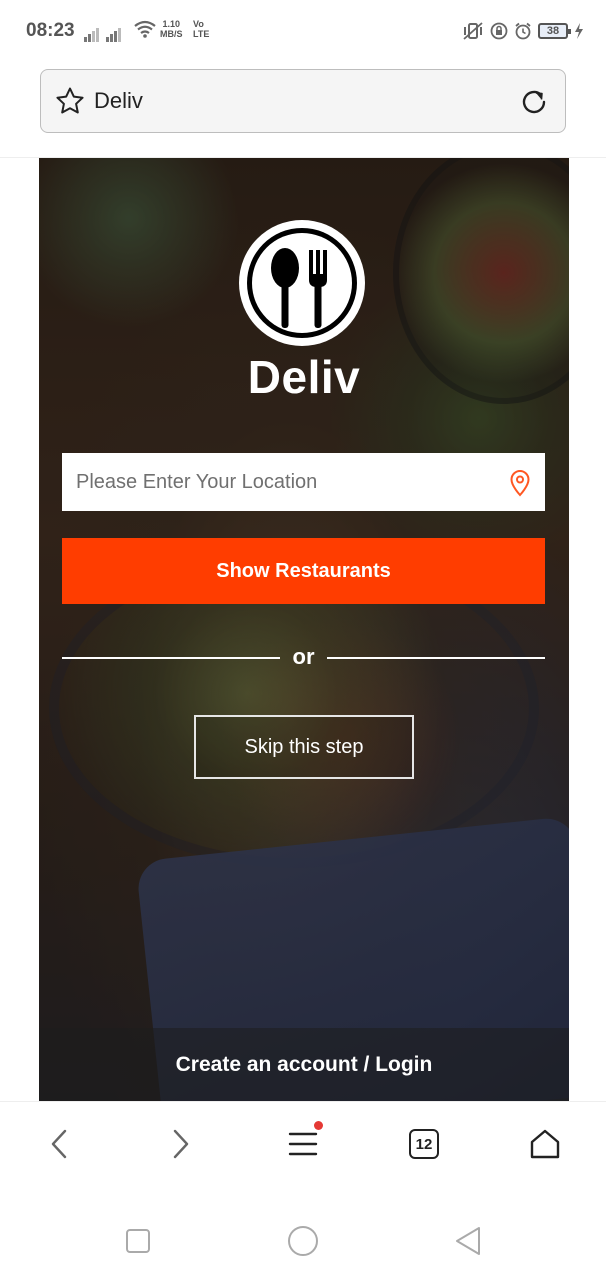 The image size is (606, 1280). Describe the element at coordinates (436, 658) in the screenshot. I see `or-line-right` at that location.